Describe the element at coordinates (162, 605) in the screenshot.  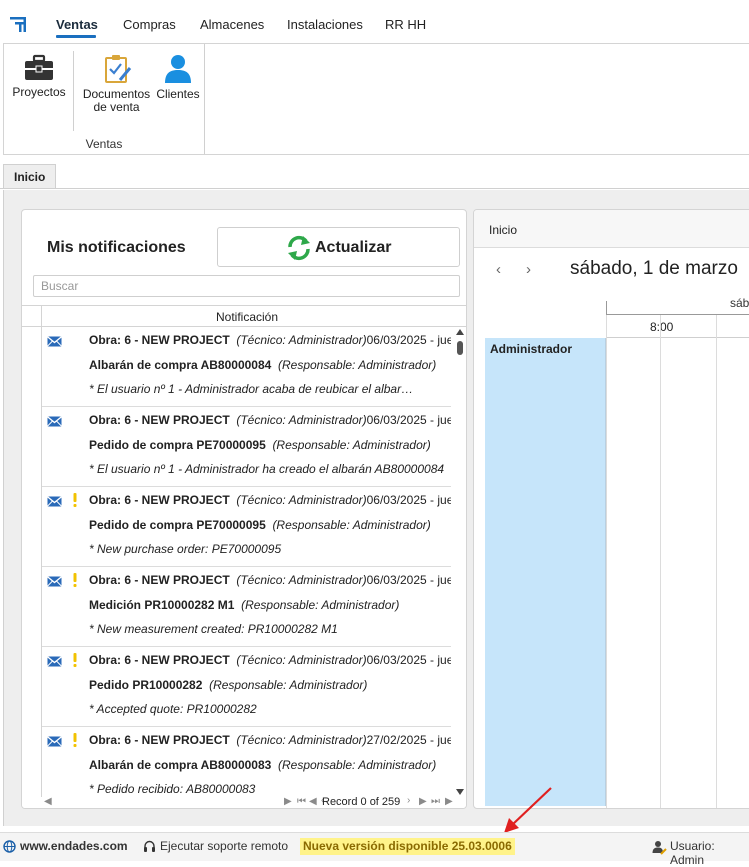
I see `document-text: Medición PR10000282 M1` at that location.